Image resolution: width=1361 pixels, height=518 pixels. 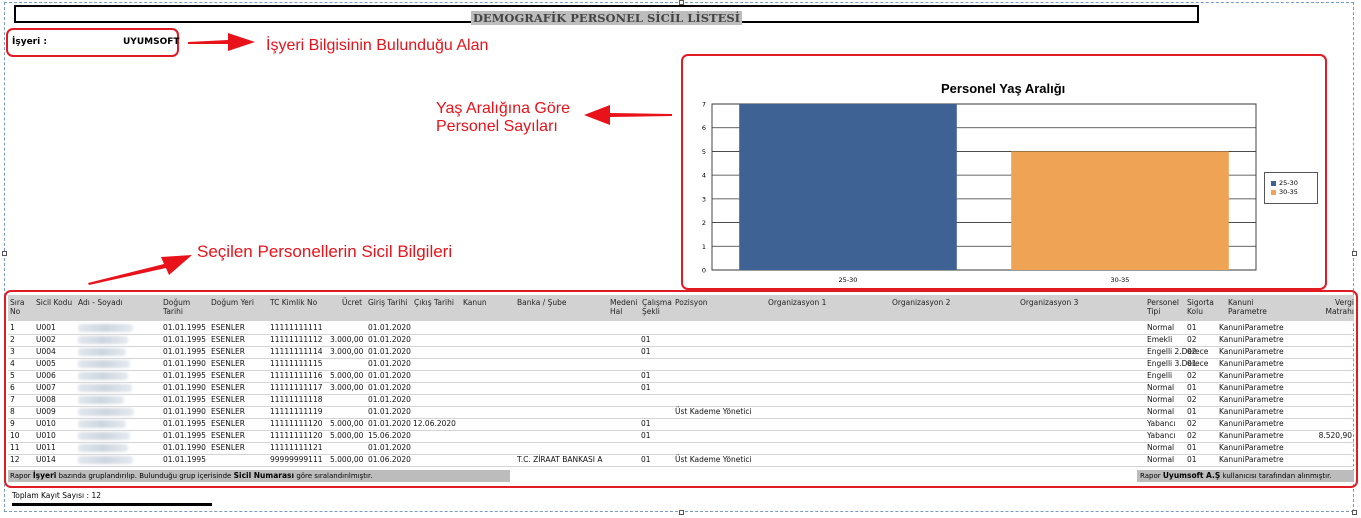 I want to click on cell-personel-tipi: Engelli 3.Derece, so click(x=1178, y=363).